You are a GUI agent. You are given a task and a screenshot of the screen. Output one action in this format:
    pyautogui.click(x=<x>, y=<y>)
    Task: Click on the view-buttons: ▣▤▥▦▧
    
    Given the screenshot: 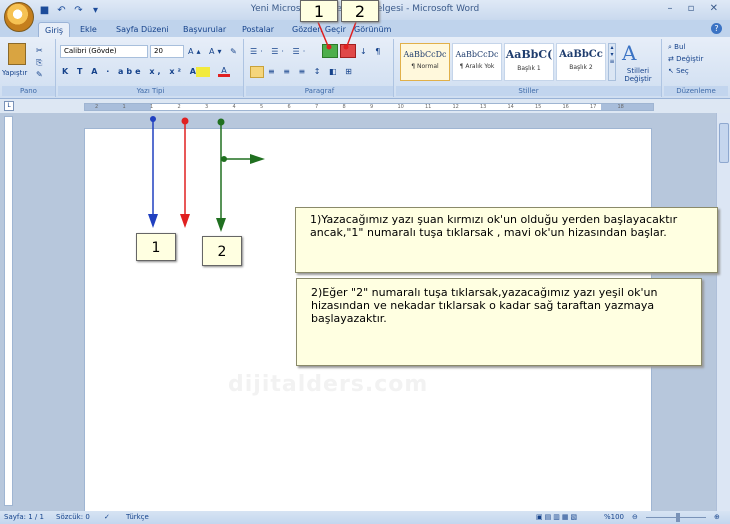 What is the action you would take?
    pyautogui.click(x=557, y=517)
    